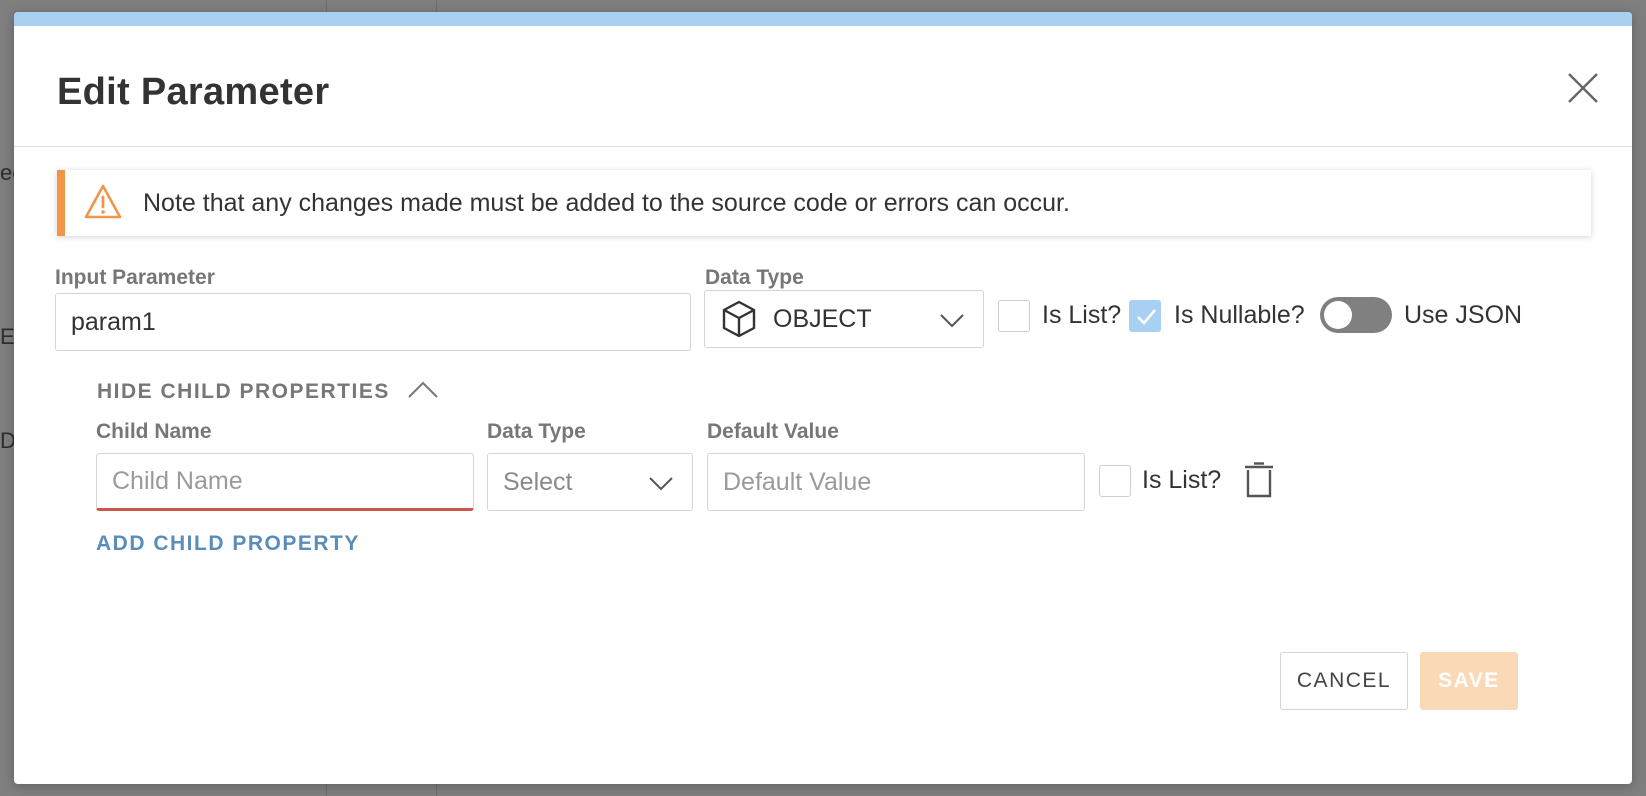 Image resolution: width=1646 pixels, height=796 pixels. I want to click on trash-icon, so click(1259, 480).